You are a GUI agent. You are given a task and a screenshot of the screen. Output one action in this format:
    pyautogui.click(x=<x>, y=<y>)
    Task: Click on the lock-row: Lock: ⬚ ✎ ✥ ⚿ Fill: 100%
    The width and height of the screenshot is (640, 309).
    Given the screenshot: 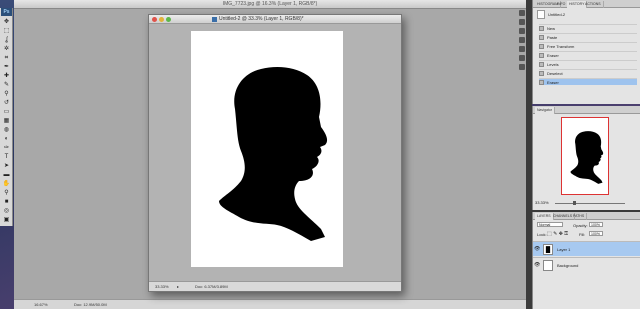 What is the action you would take?
    pyautogui.click(x=586, y=234)
    